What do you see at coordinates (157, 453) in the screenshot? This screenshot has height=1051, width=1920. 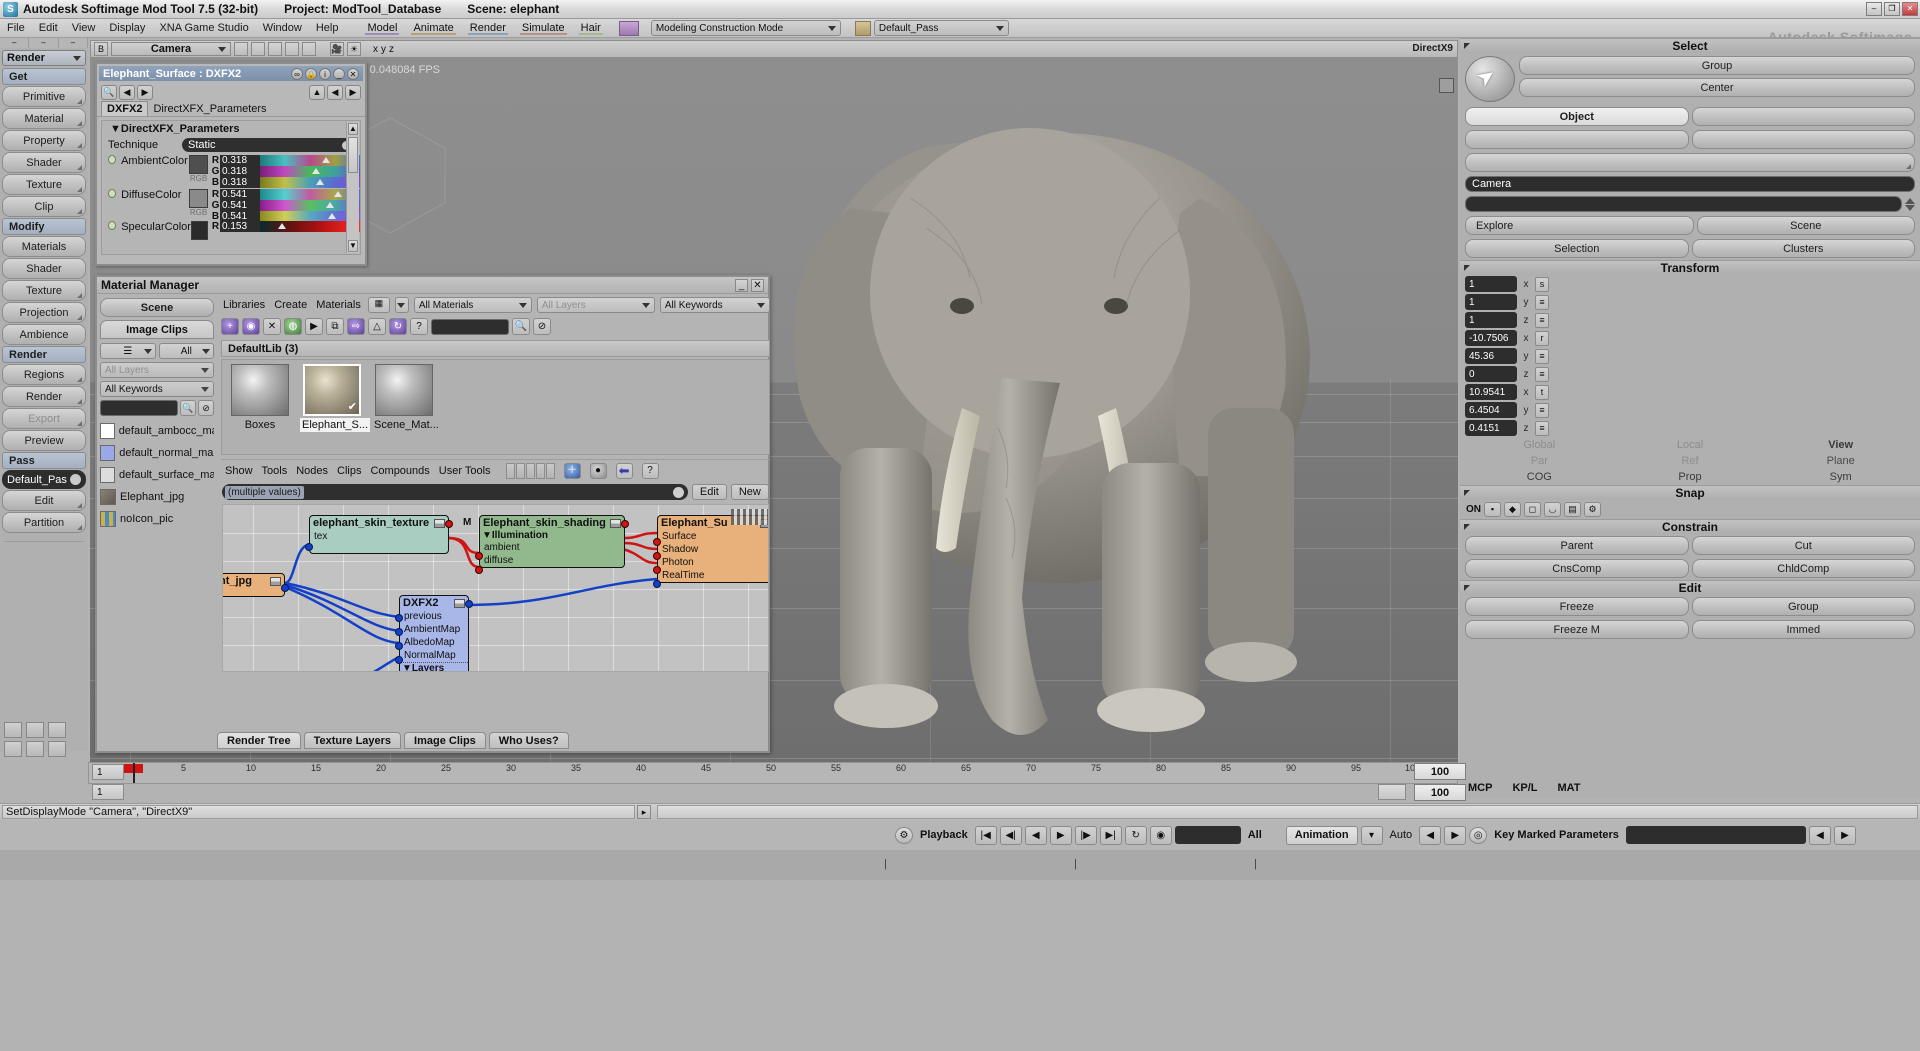 I see `list-item: default_normal_map` at bounding box center [157, 453].